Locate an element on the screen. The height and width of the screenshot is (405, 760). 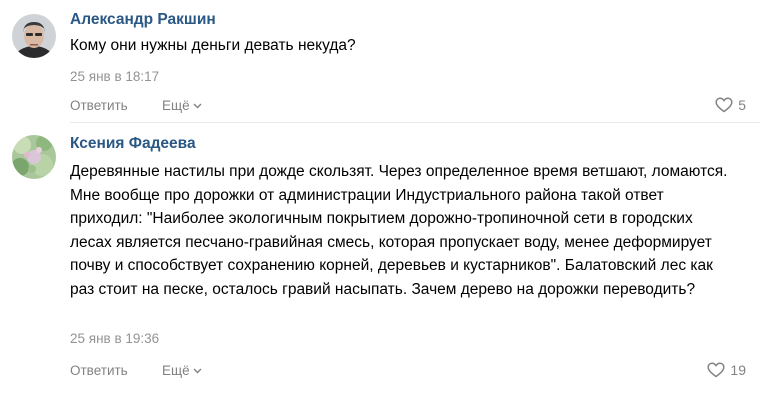
comment-author: Ксения Фадеева is located at coordinates (133, 144).